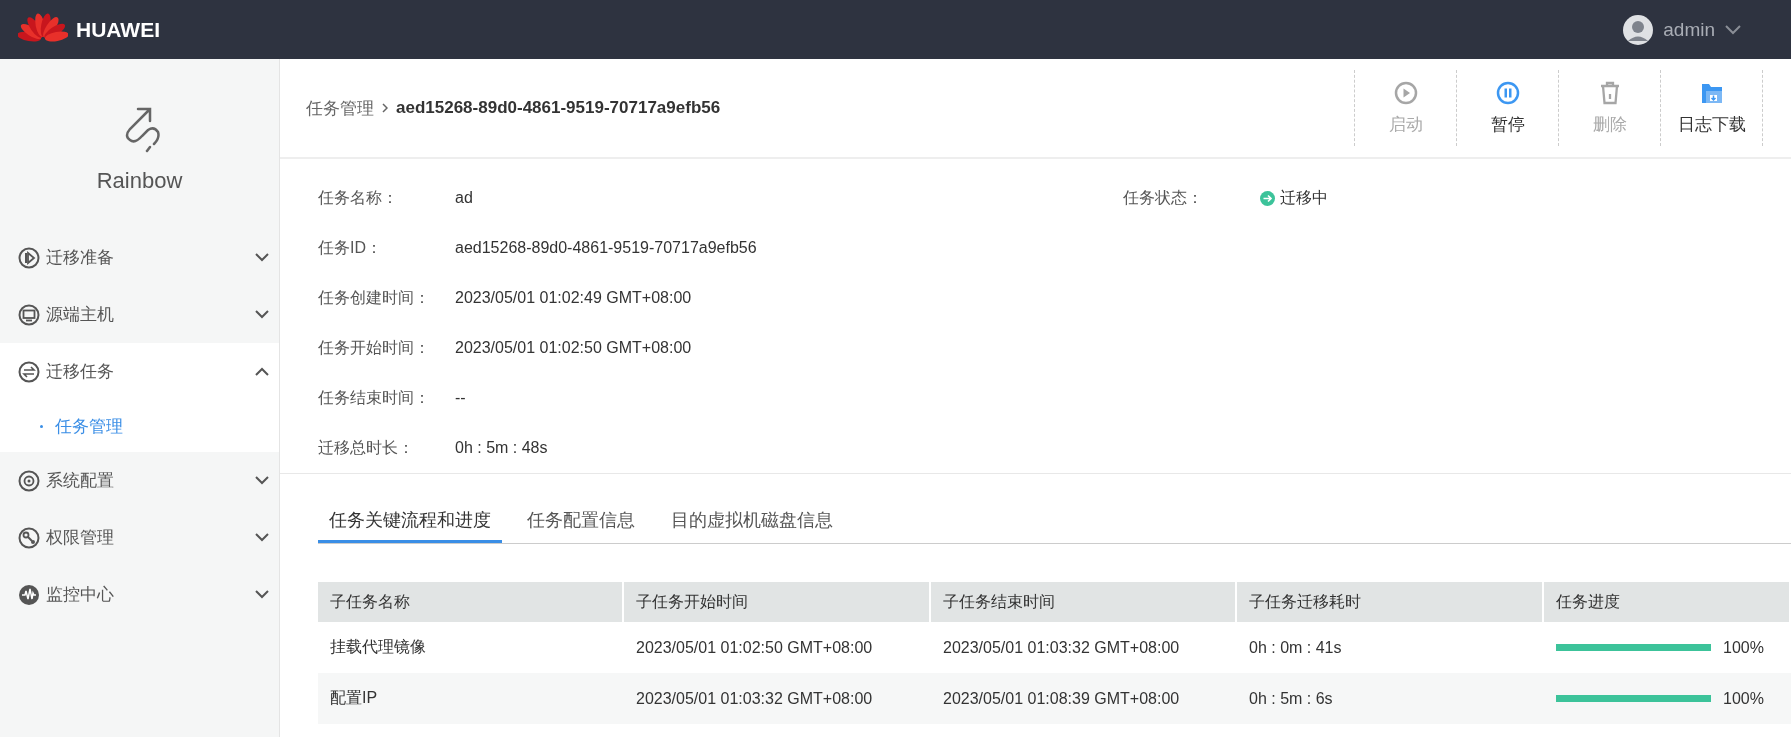  What do you see at coordinates (374, 347) in the screenshot?
I see `field-label: 任务开始时间：` at bounding box center [374, 347].